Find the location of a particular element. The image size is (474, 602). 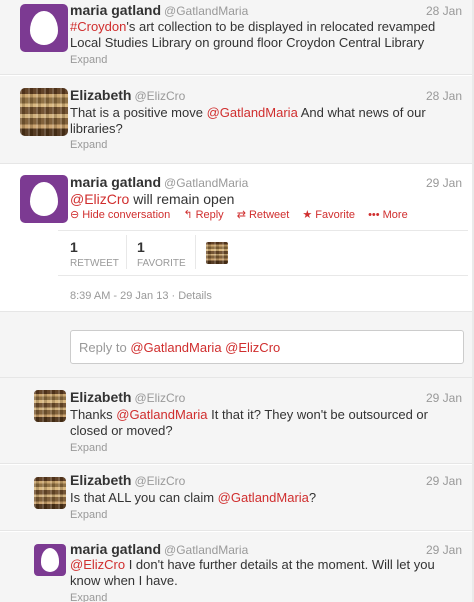

reply-input: Reply to @GatlandMaria @ElizCro is located at coordinates (267, 347).